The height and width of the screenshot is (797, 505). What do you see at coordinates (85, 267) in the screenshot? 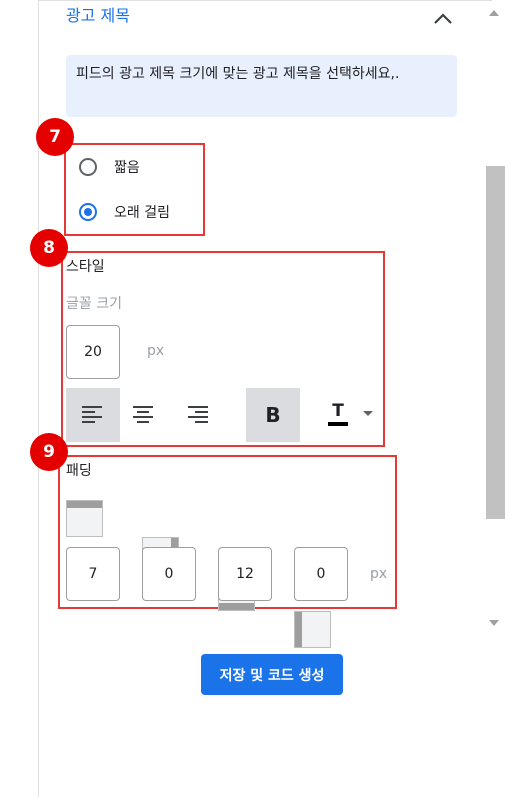
I see `style-heading: 스타일` at bounding box center [85, 267].